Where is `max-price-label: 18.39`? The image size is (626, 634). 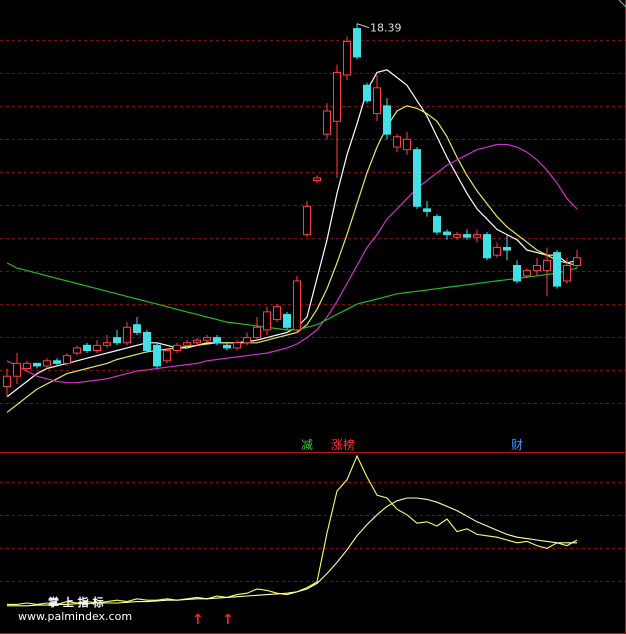
max-price-label: 18.39 is located at coordinates (386, 28).